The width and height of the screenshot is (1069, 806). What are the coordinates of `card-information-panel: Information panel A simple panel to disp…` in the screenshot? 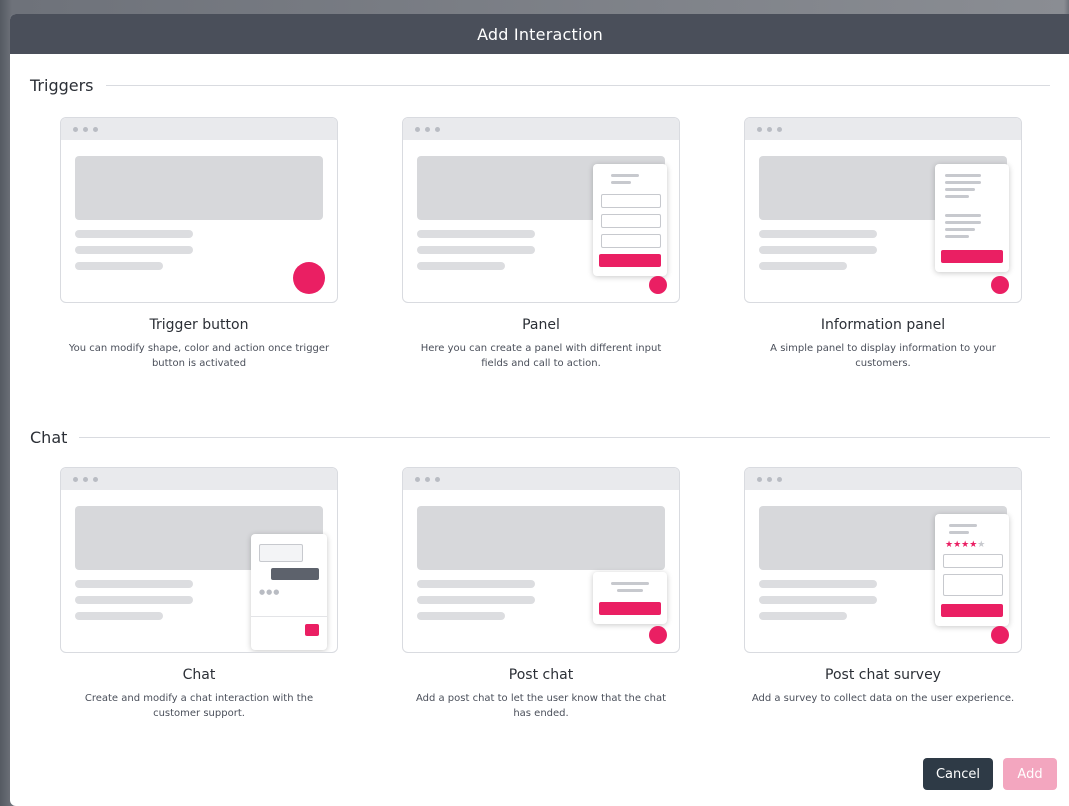 It's located at (883, 244).